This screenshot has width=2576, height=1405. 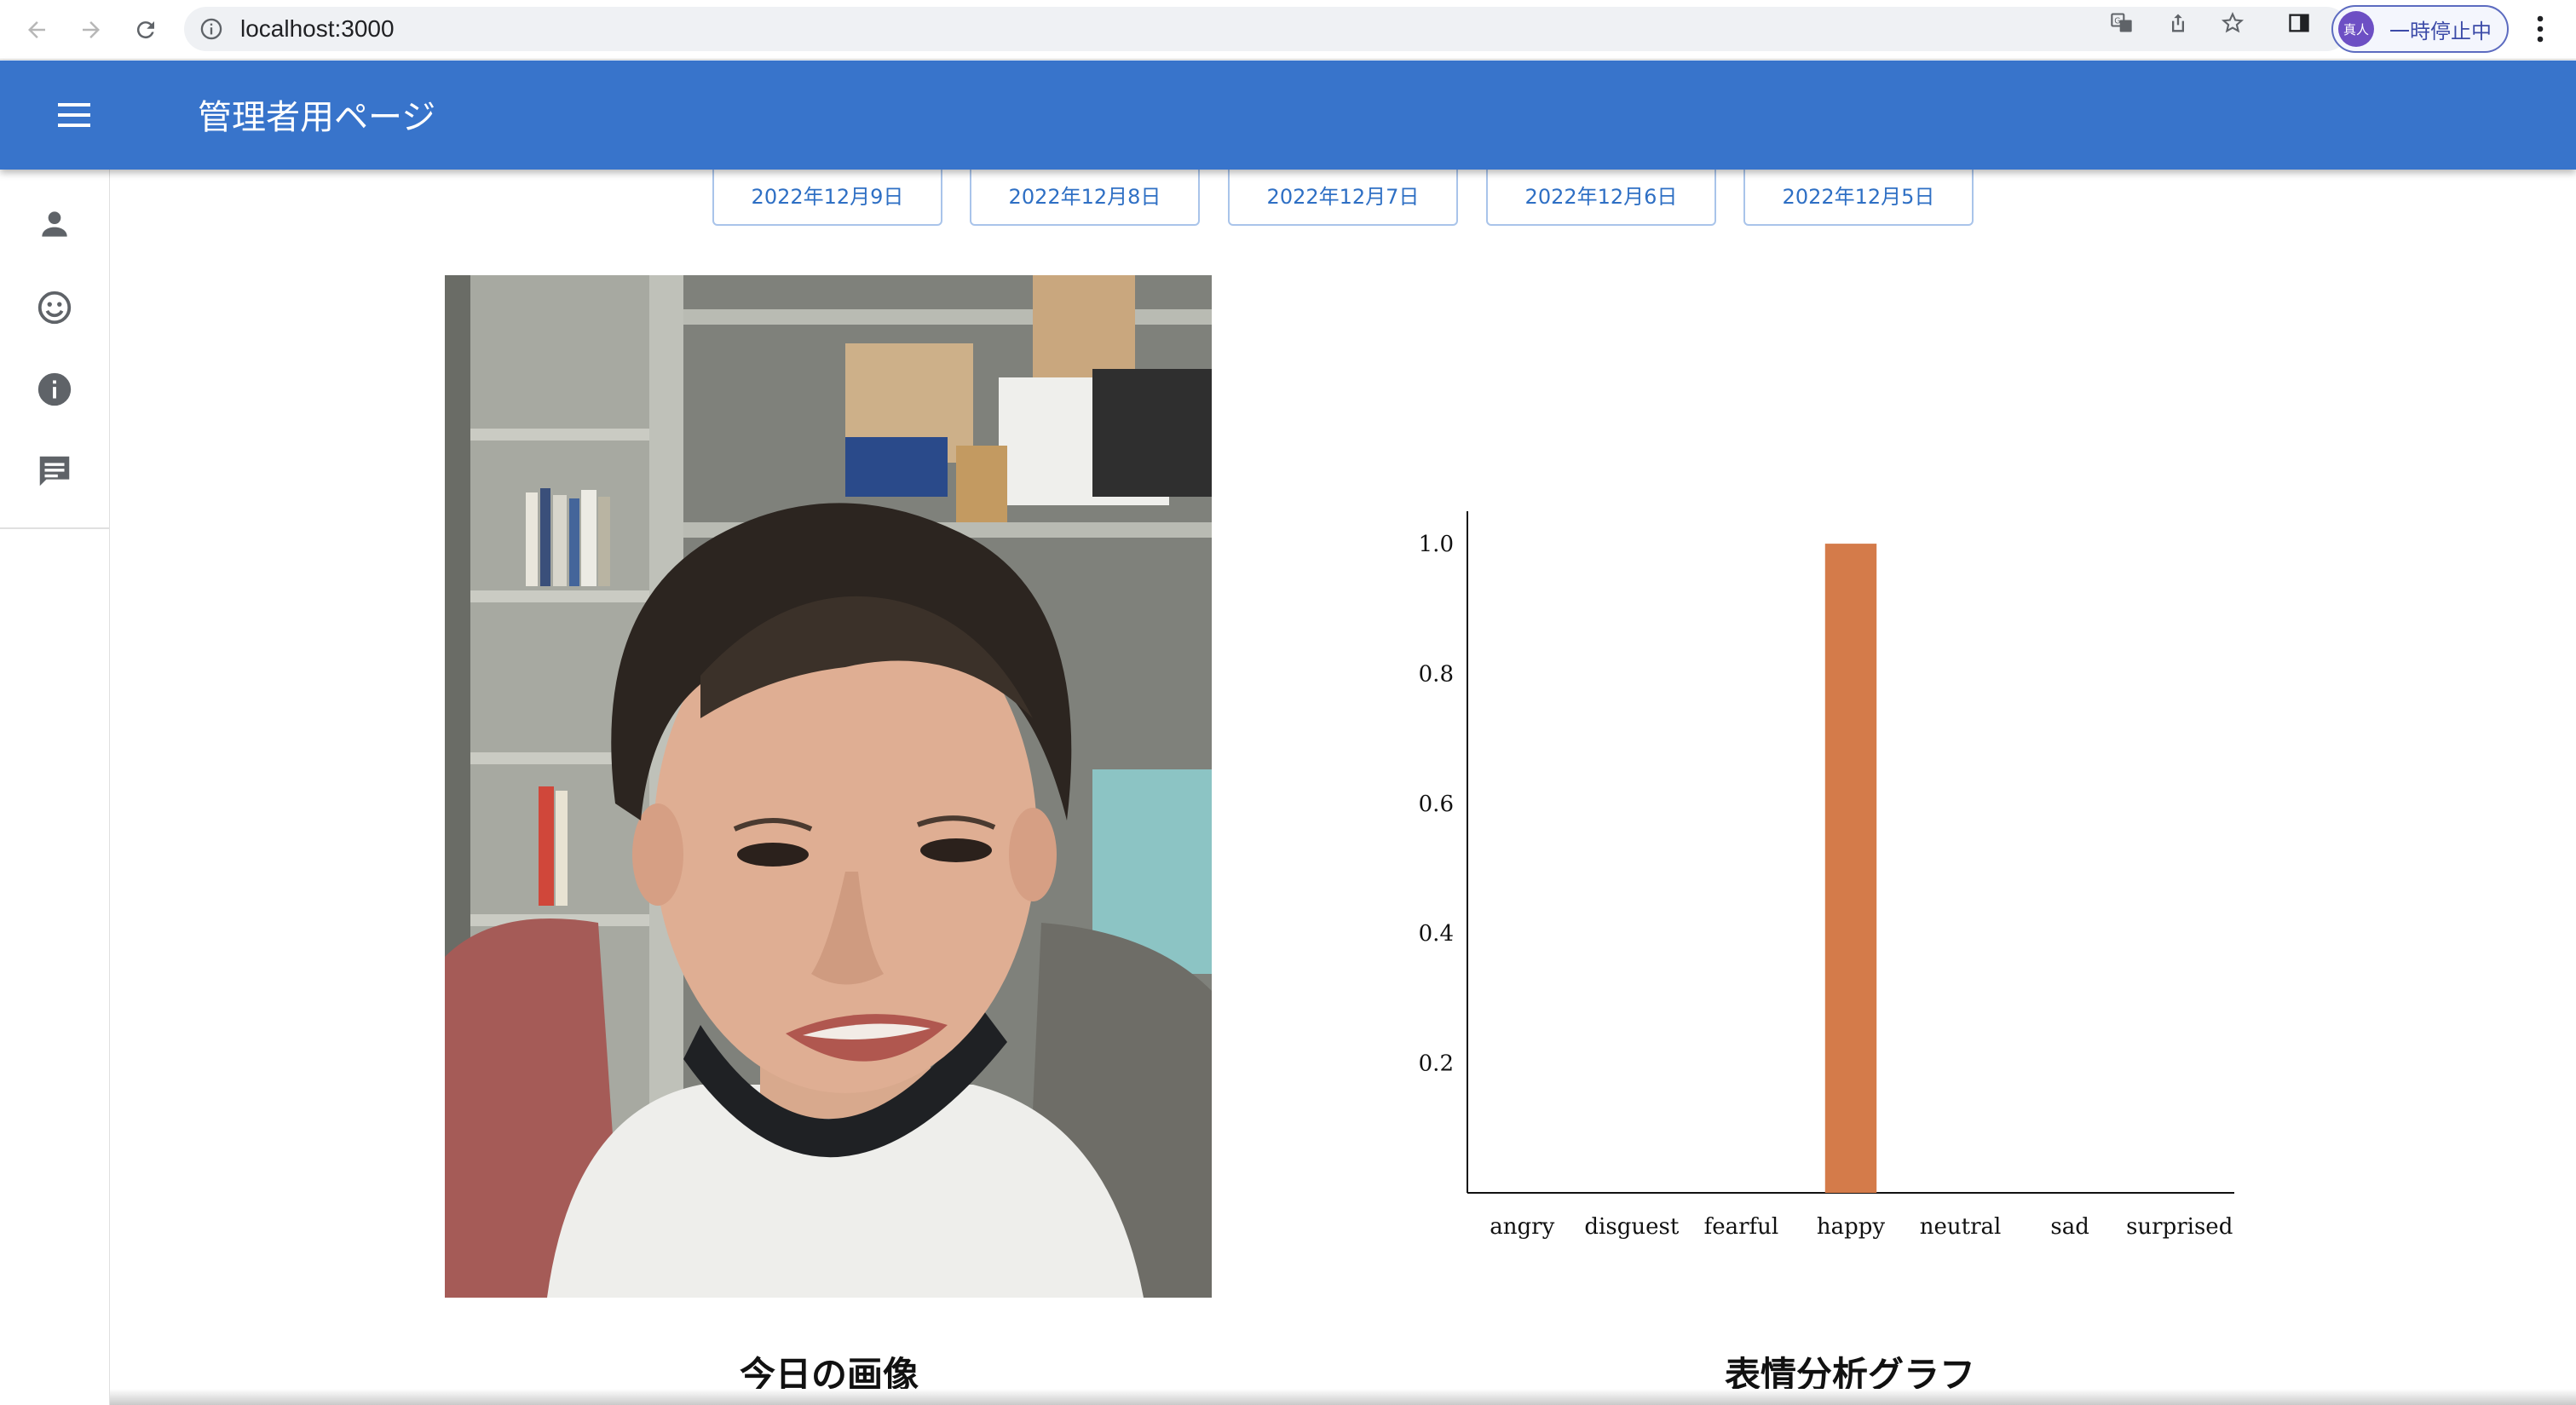 I want to click on share-icon, so click(x=2178, y=23).